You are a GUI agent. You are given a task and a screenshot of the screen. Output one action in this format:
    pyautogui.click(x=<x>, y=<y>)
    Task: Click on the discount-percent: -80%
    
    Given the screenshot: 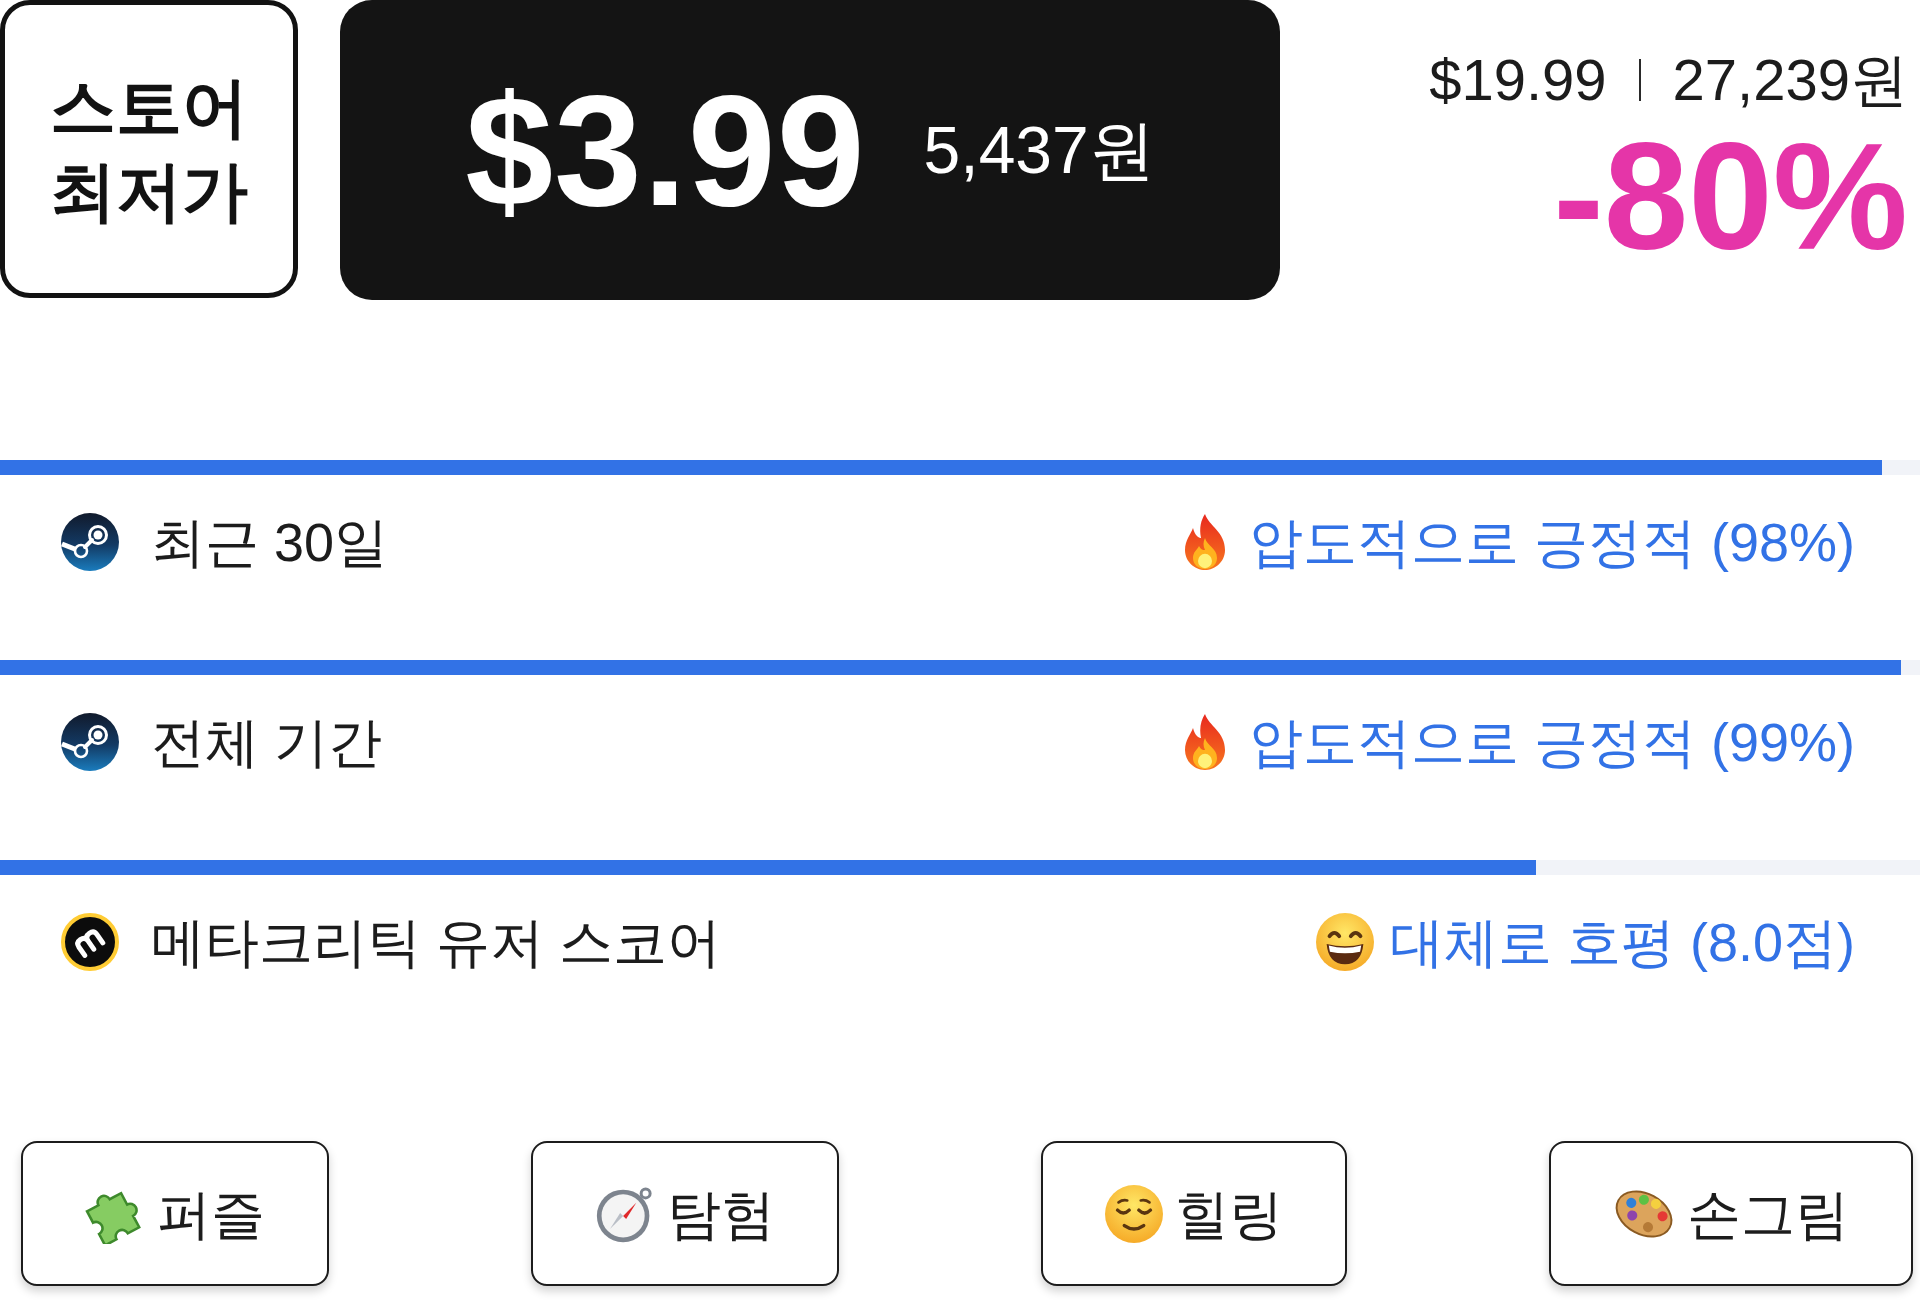 What is the action you would take?
    pyautogui.click(x=1730, y=196)
    